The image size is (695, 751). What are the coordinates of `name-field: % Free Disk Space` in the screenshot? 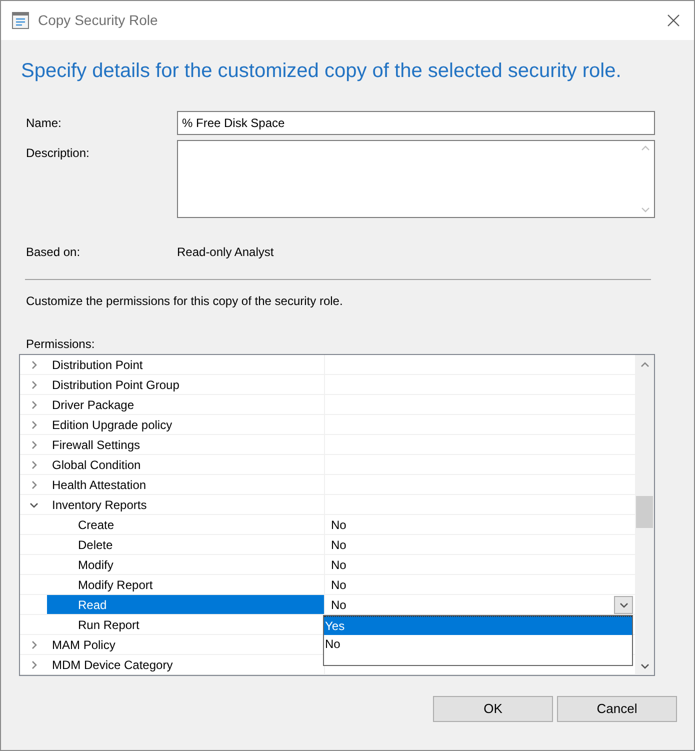 It's located at (416, 123).